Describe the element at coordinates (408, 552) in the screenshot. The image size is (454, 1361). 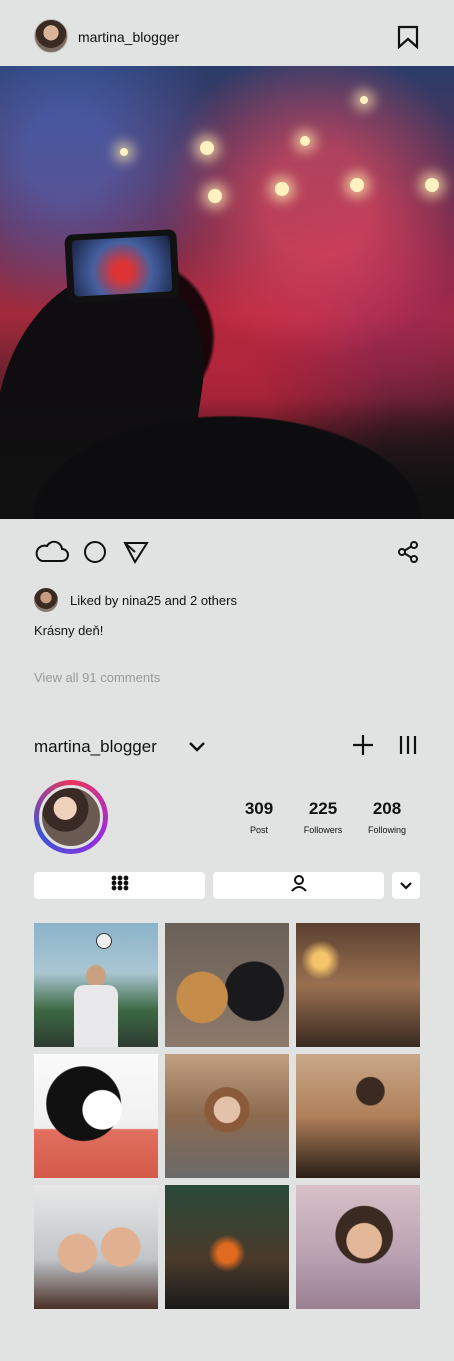
I see `share-icon` at that location.